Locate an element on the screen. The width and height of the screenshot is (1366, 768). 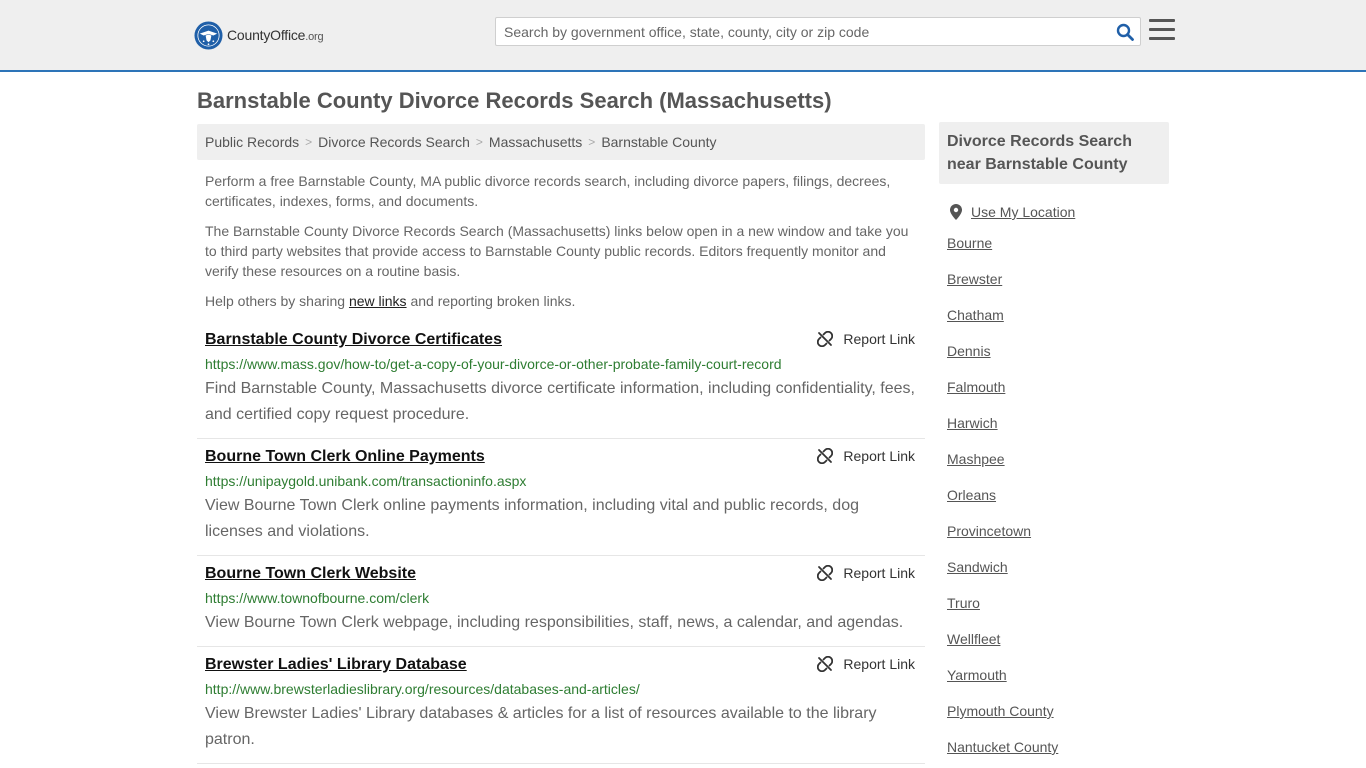
site-logo: CountyOffice.org is located at coordinates (259, 35).